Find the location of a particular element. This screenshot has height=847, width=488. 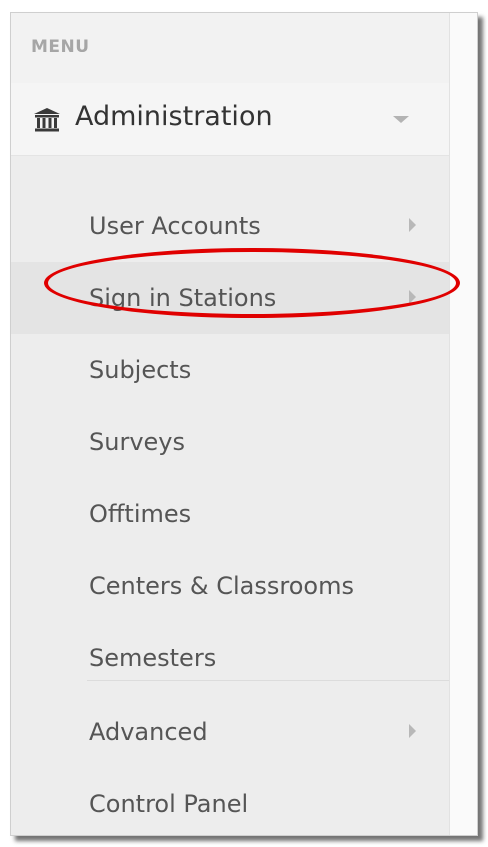

menu-item-centers-classrooms: Centers & Classrooms is located at coordinates (230, 586).